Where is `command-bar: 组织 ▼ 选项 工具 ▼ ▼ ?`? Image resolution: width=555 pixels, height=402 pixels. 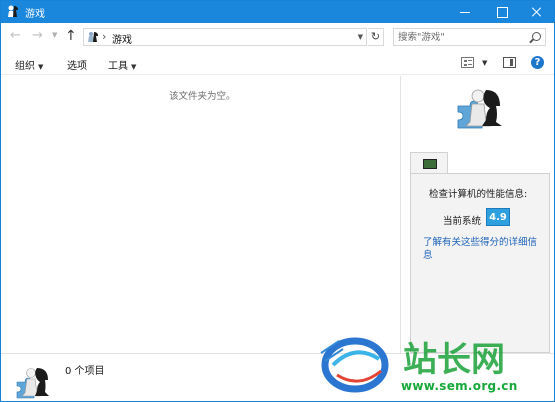
command-bar: 组织 ▼ 选项 工具 ▼ ▼ ? is located at coordinates (277, 63).